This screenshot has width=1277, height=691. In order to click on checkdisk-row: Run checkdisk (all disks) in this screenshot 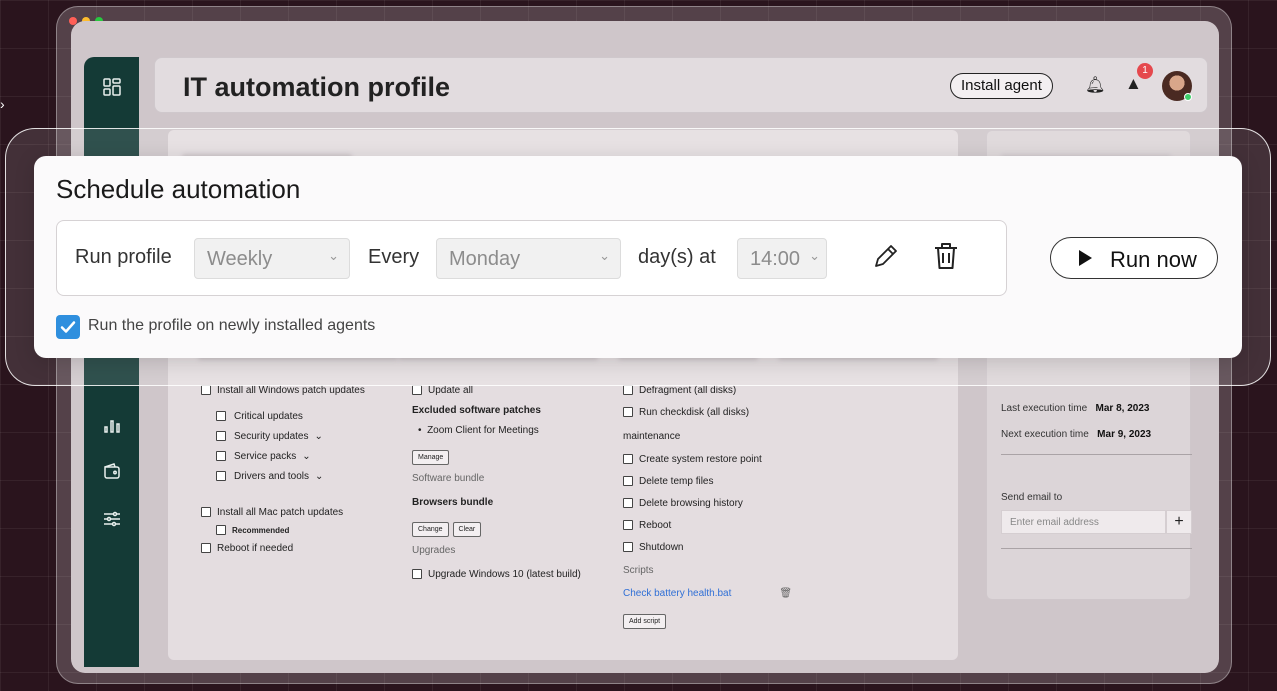, I will do `click(707, 412)`.